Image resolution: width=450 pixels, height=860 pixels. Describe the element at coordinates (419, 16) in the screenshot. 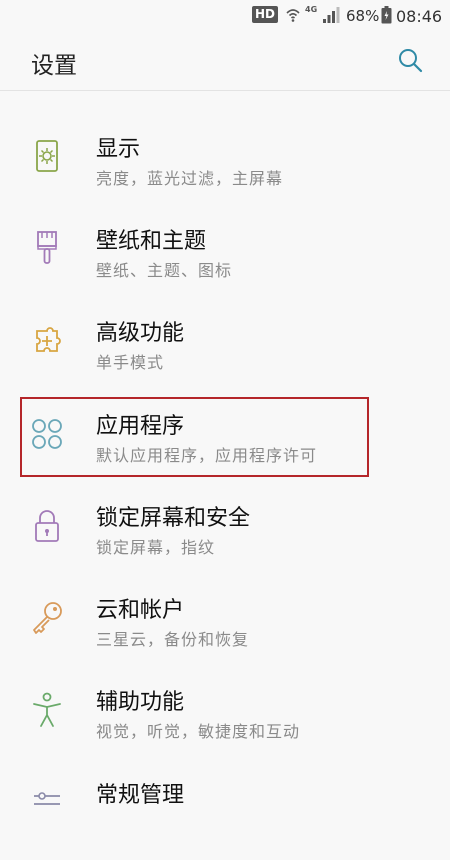

I see `clock: 08:46` at that location.